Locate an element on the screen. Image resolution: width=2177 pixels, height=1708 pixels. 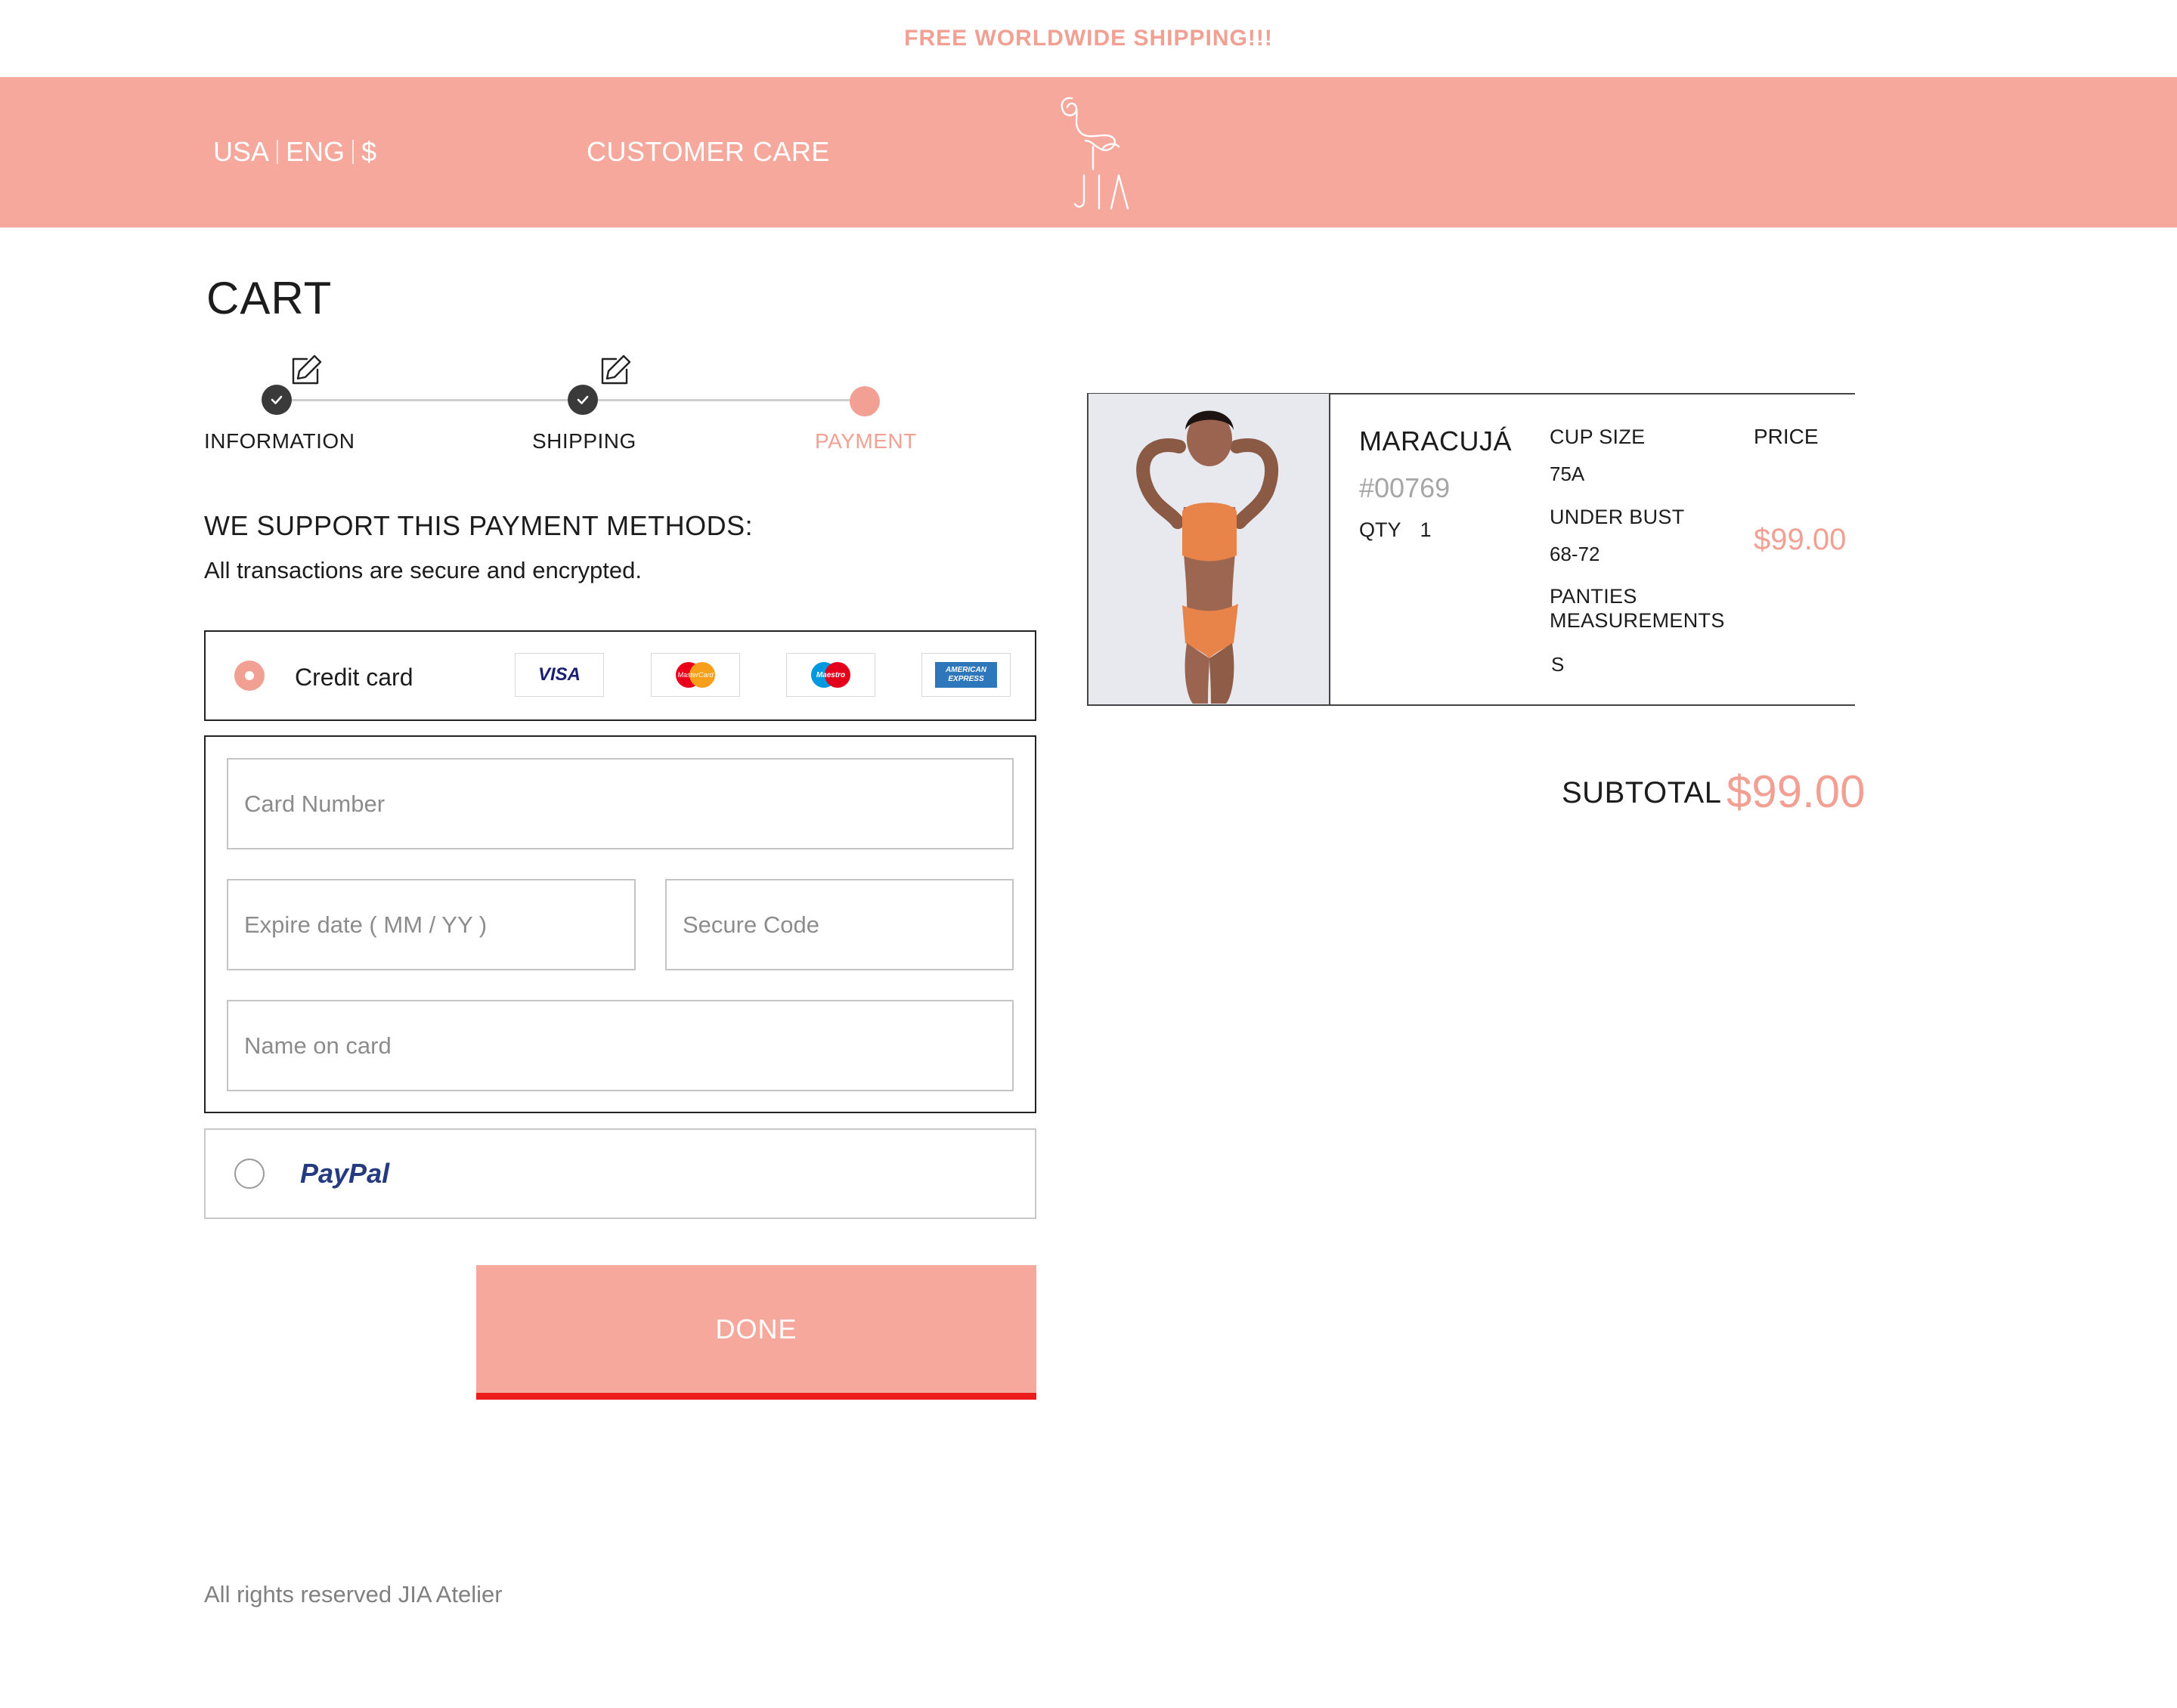
amex-logo-icon: AMERICAN EXPRESS is located at coordinates (966, 675).